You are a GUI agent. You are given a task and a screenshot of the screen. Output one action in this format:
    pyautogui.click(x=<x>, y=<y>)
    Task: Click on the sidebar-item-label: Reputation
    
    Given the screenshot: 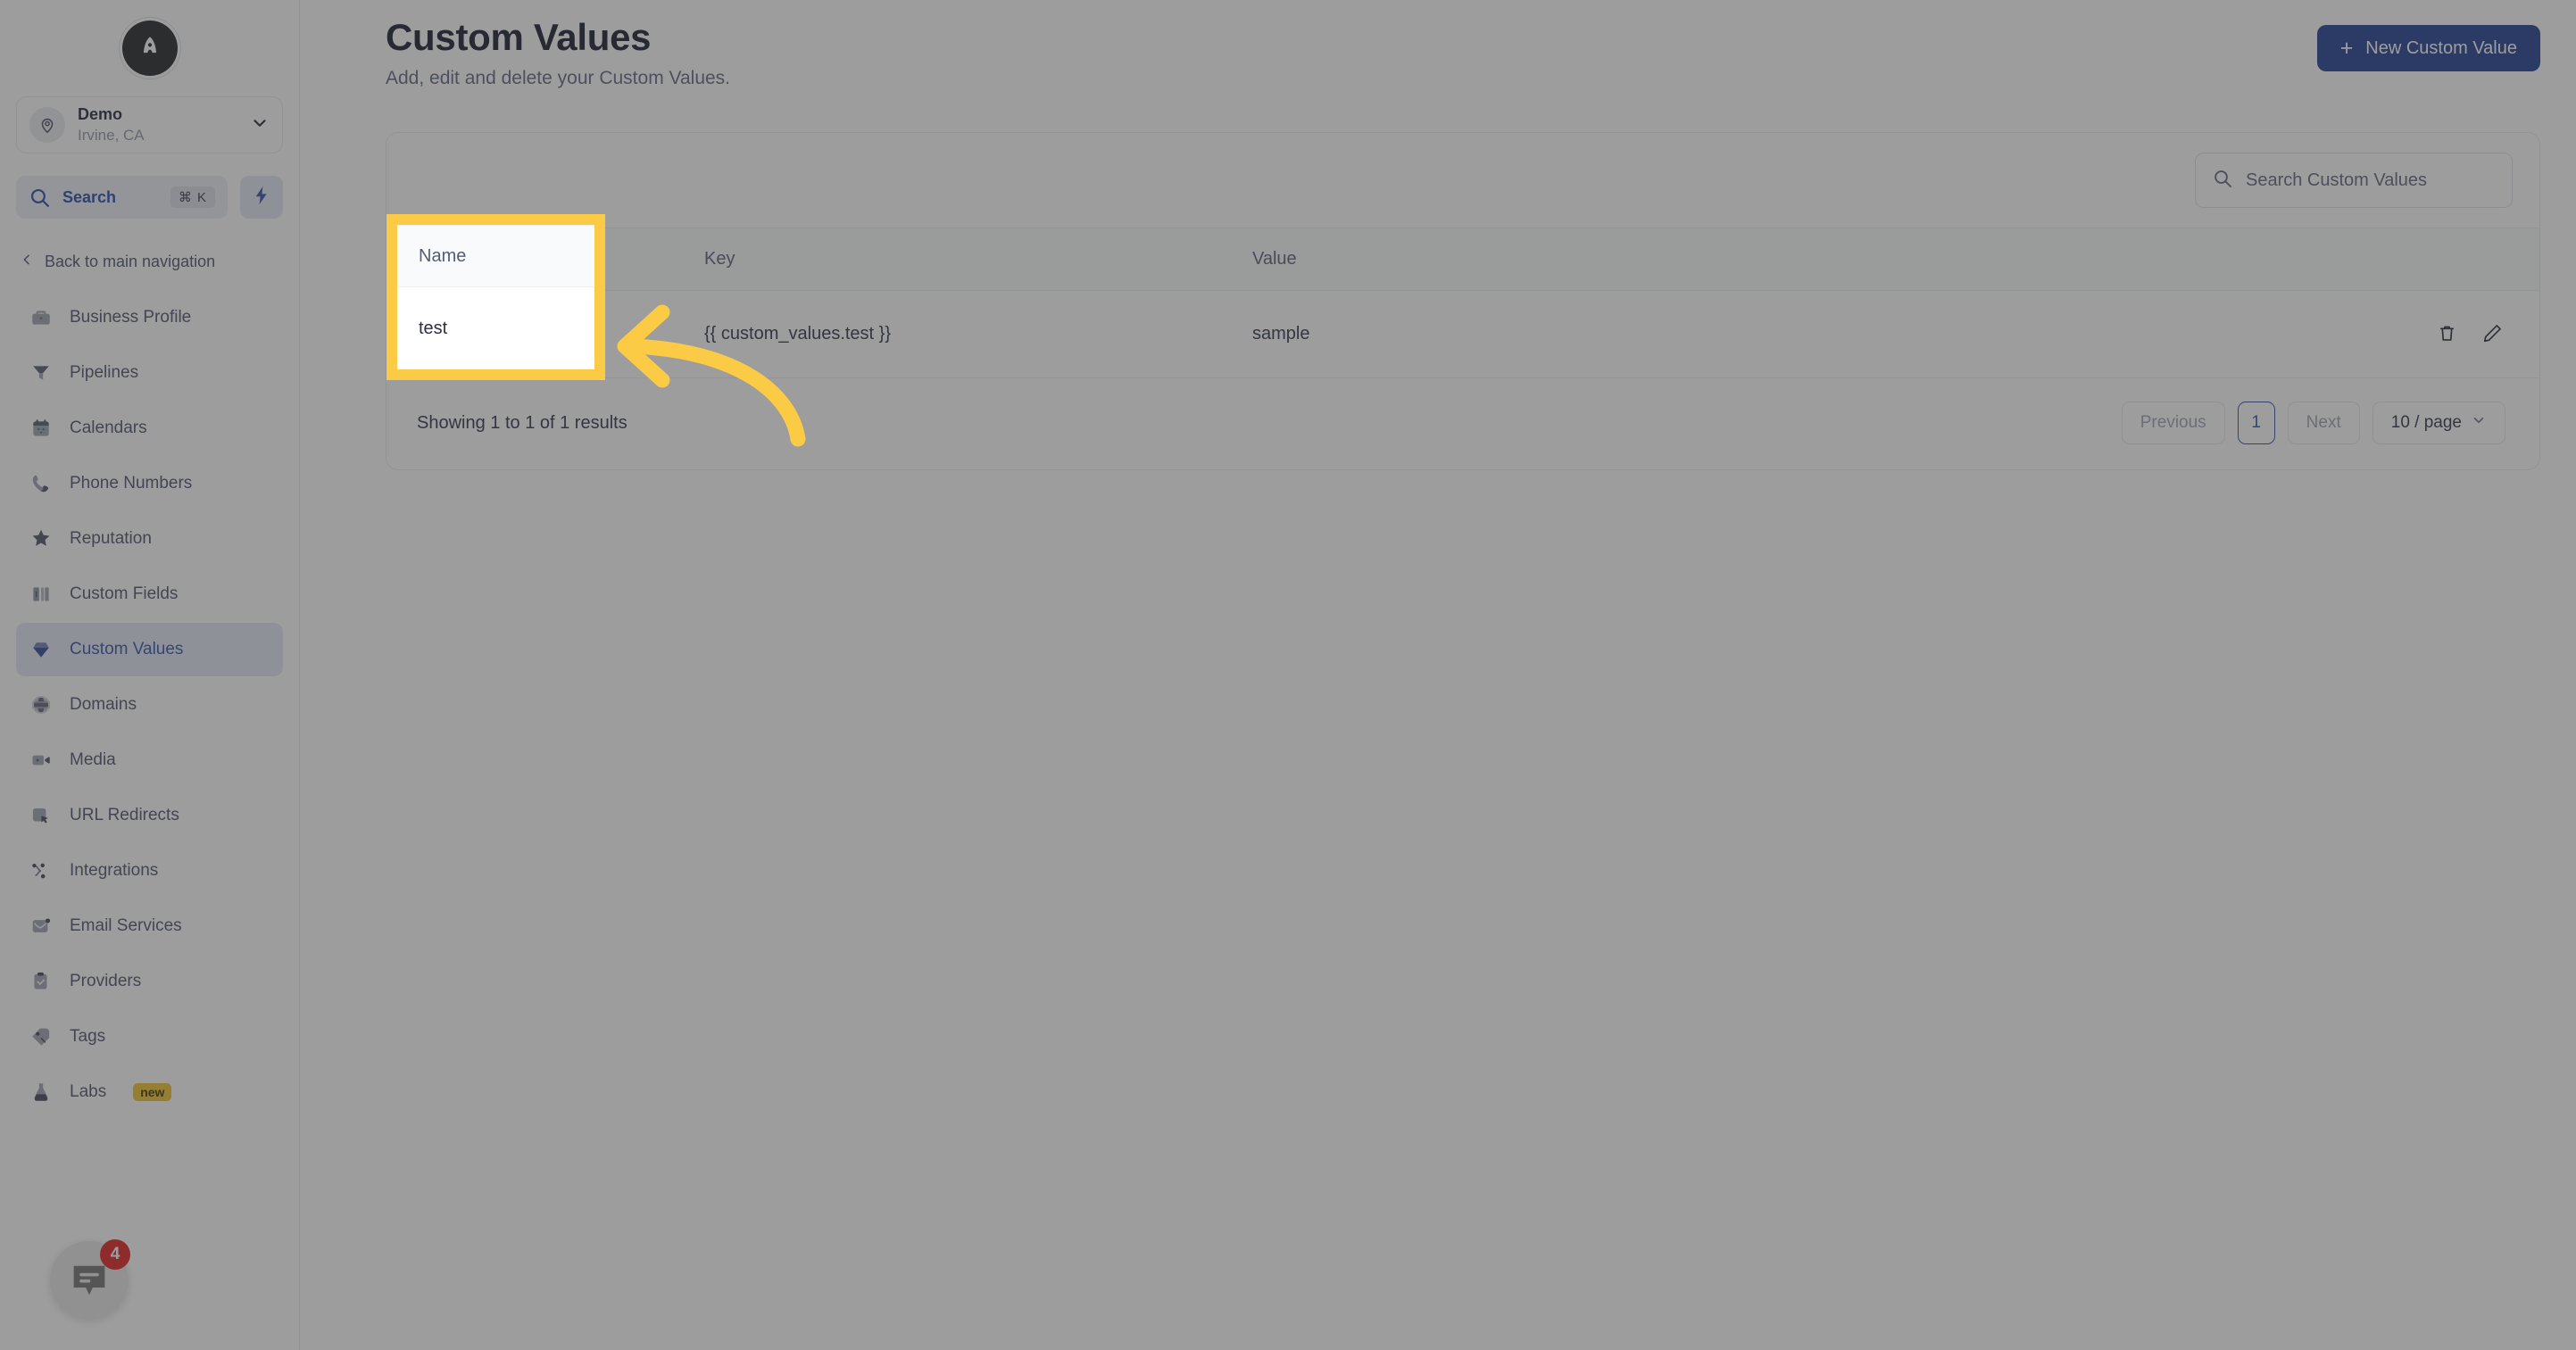 What is the action you would take?
    pyautogui.click(x=111, y=538)
    